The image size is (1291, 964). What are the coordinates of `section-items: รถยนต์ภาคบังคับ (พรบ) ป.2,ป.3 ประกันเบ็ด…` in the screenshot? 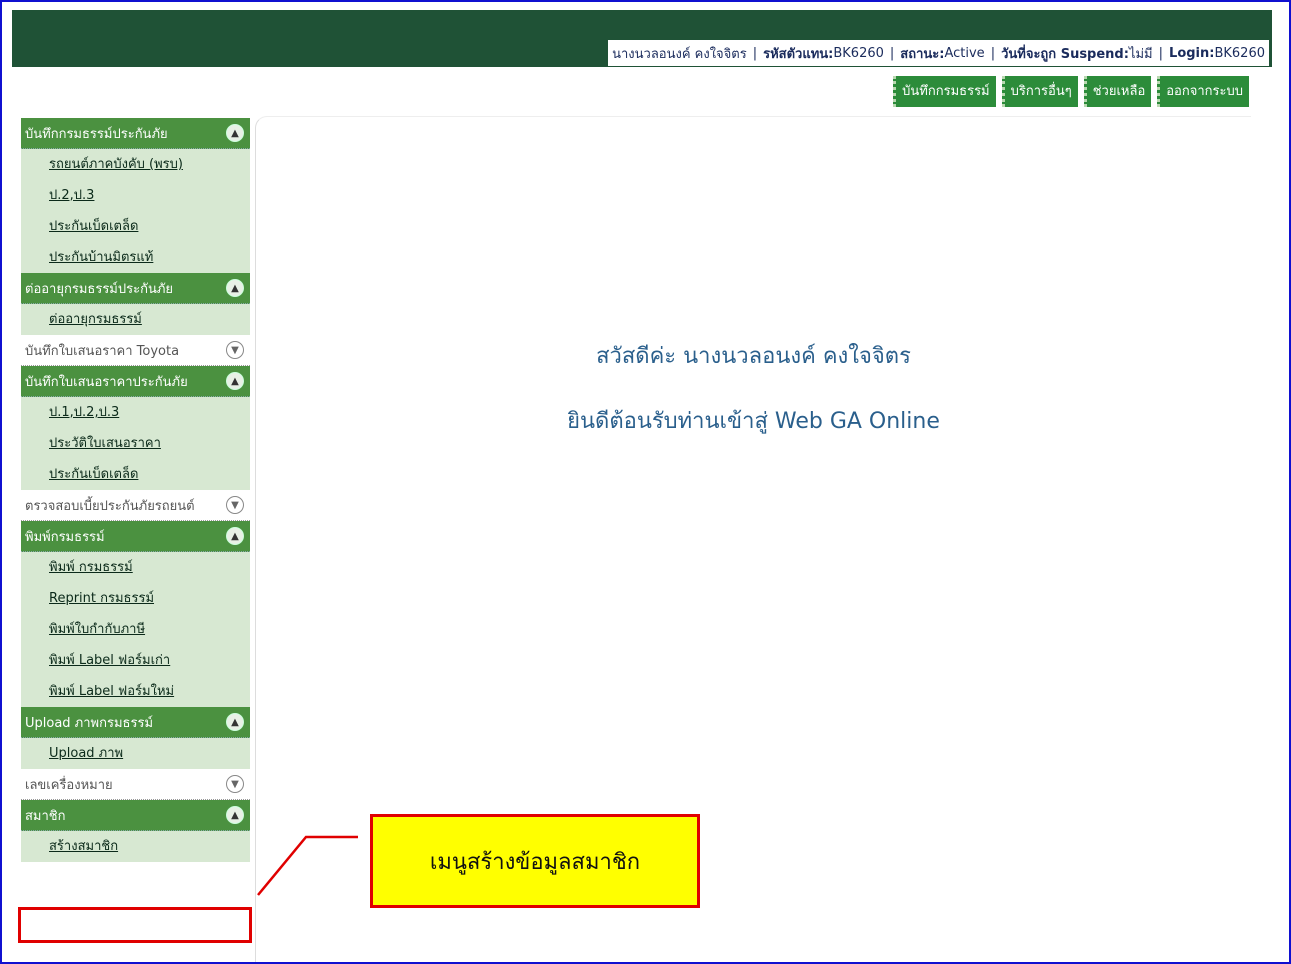 It's located at (135, 211).